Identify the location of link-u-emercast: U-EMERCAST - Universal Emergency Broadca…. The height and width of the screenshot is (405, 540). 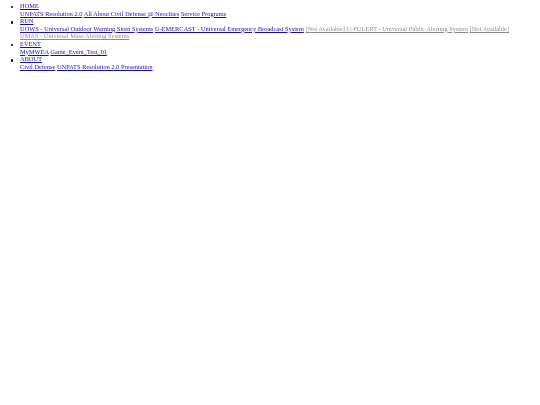
(229, 29).